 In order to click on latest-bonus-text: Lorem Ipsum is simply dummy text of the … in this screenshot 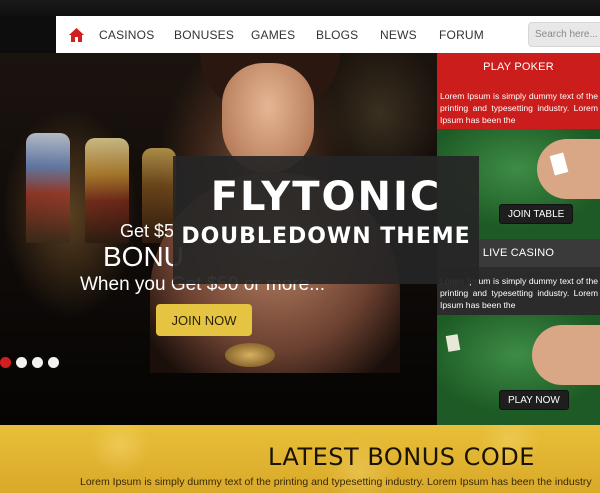, I will do `click(336, 482)`.